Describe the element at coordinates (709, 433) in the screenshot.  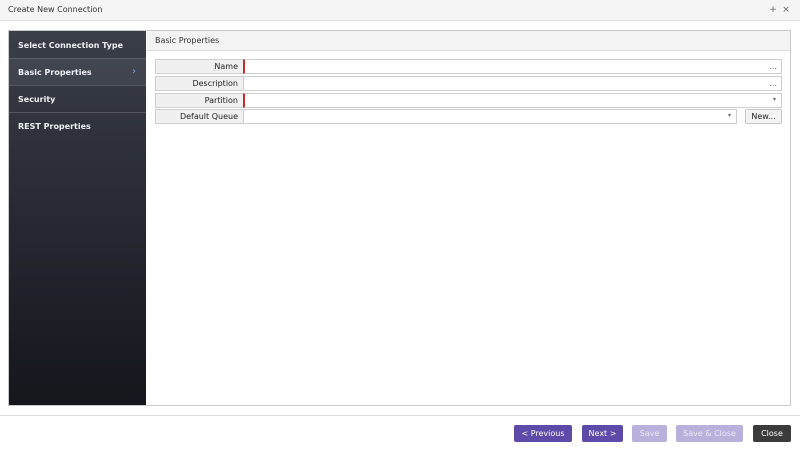
I see `save-and-close-button: Save & Close` at that location.